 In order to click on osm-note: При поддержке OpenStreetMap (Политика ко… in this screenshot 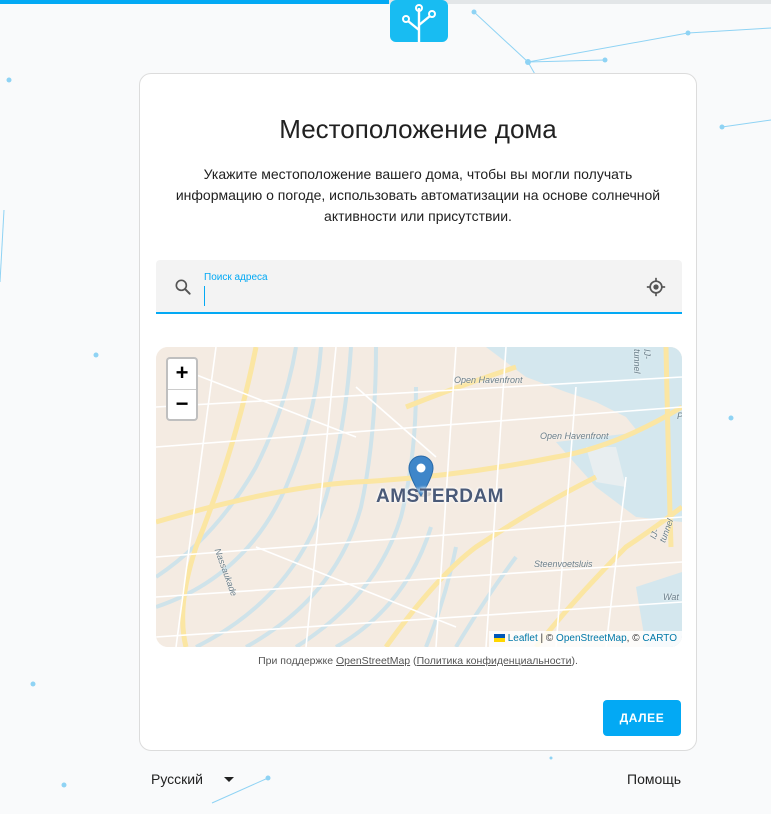, I will do `click(418, 661)`.